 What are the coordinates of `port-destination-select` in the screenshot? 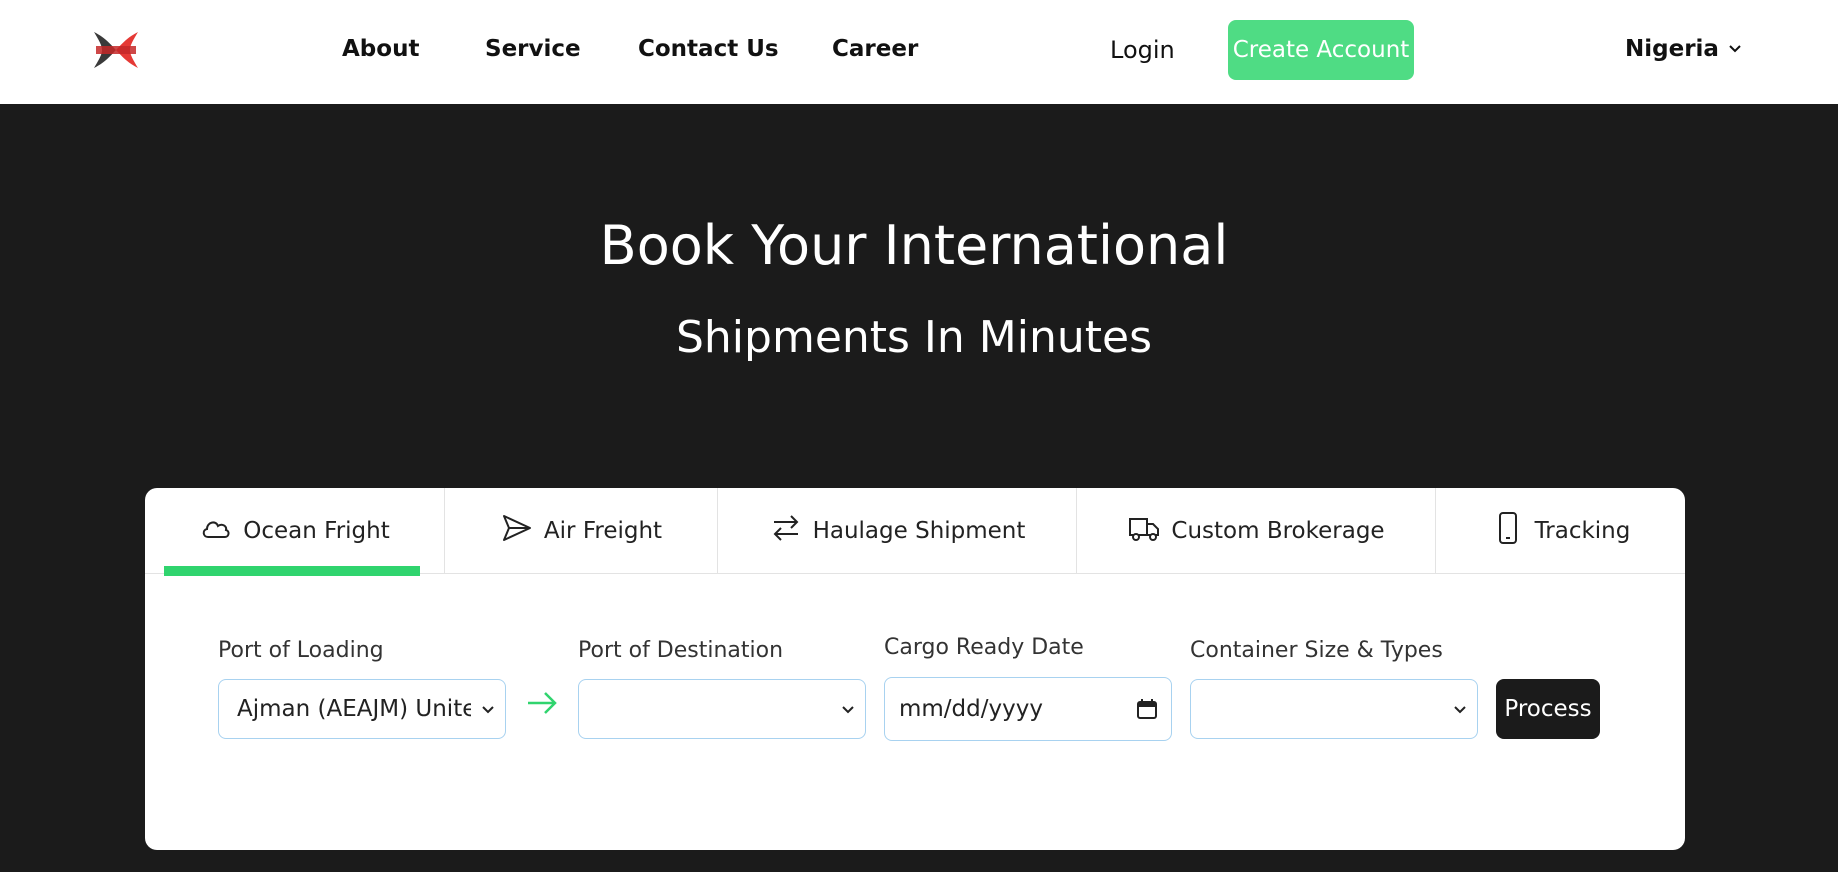 It's located at (722, 709).